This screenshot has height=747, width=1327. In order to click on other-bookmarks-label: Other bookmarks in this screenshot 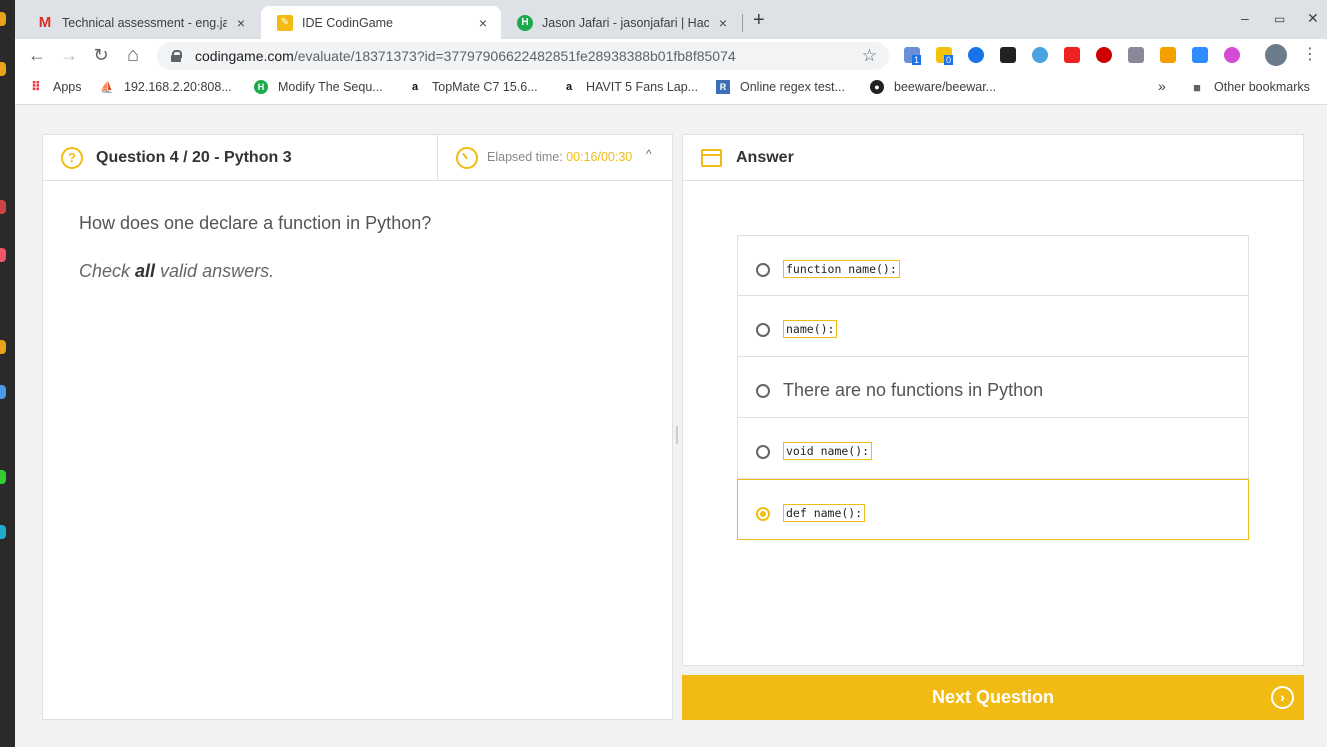, I will do `click(1262, 87)`.